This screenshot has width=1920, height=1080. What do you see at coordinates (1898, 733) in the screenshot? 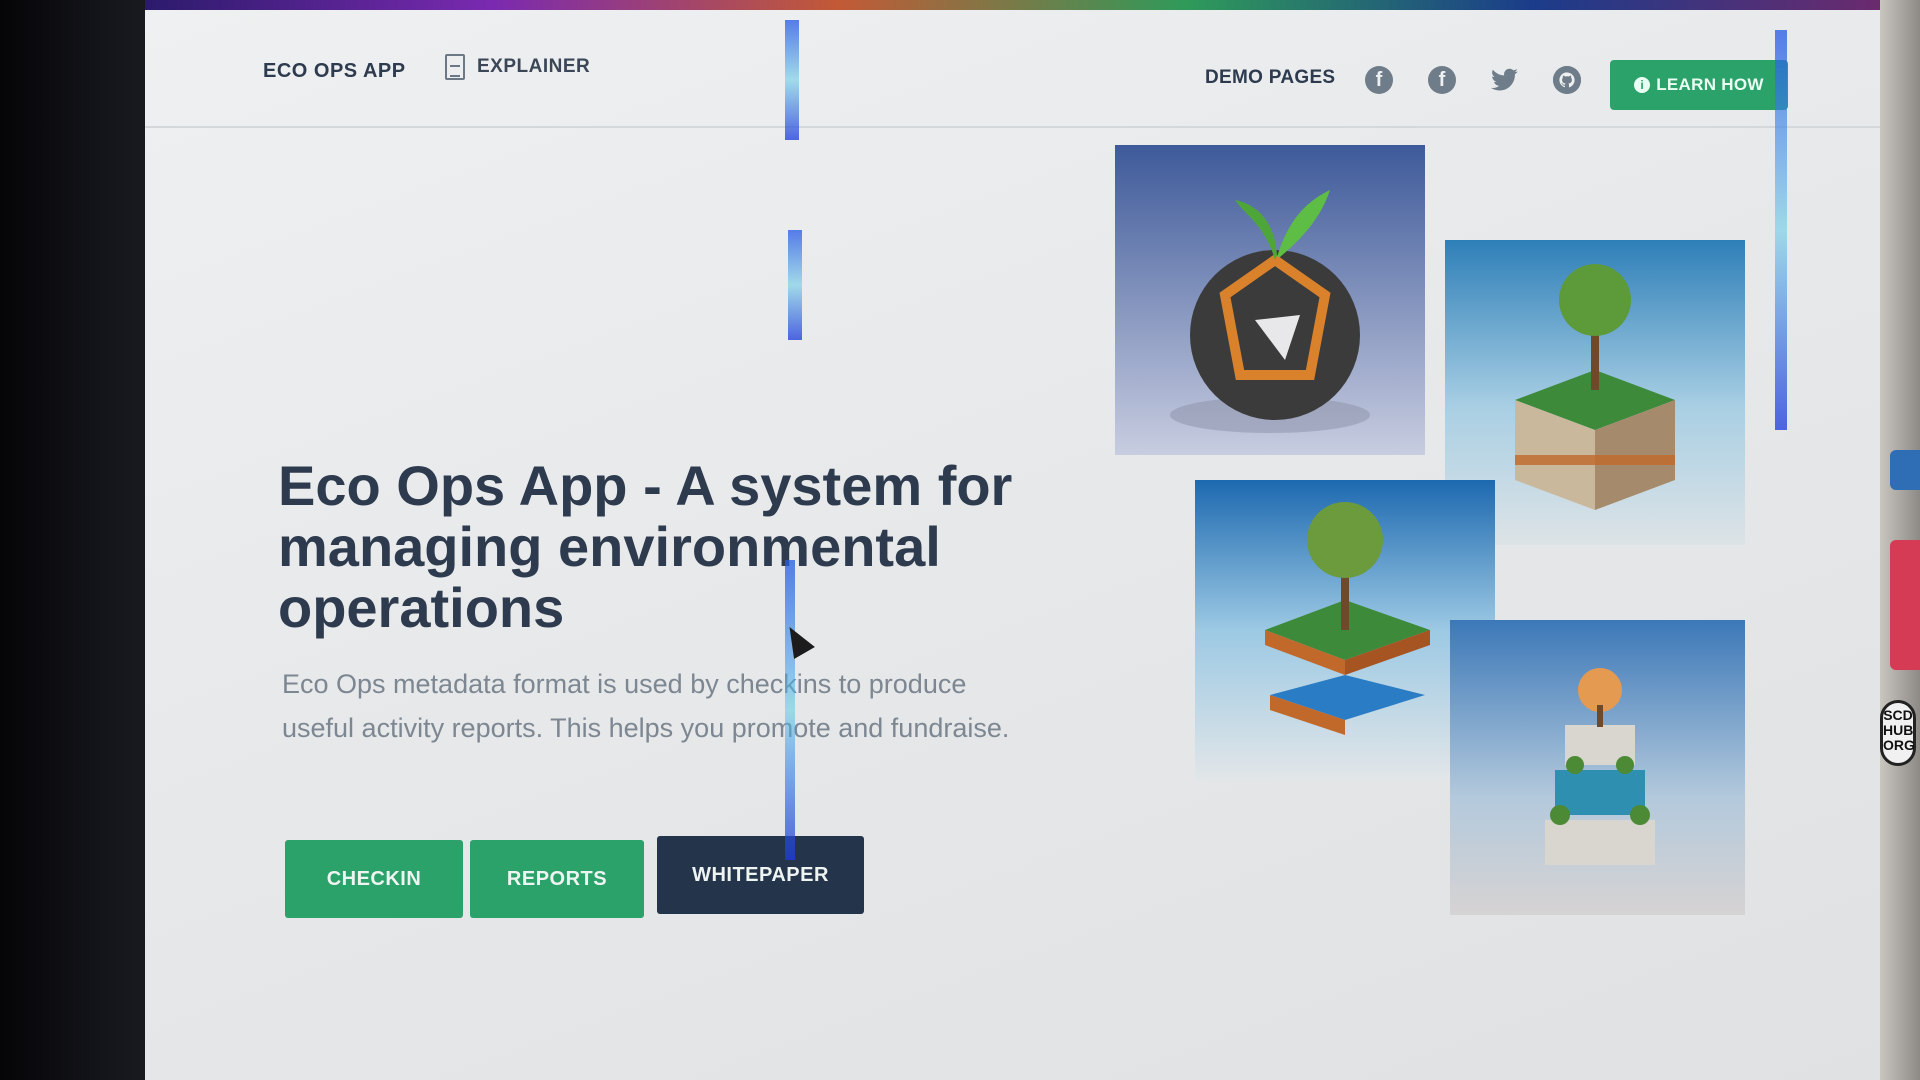
I see `side-badge-logo: SCD HUB ORG` at bounding box center [1898, 733].